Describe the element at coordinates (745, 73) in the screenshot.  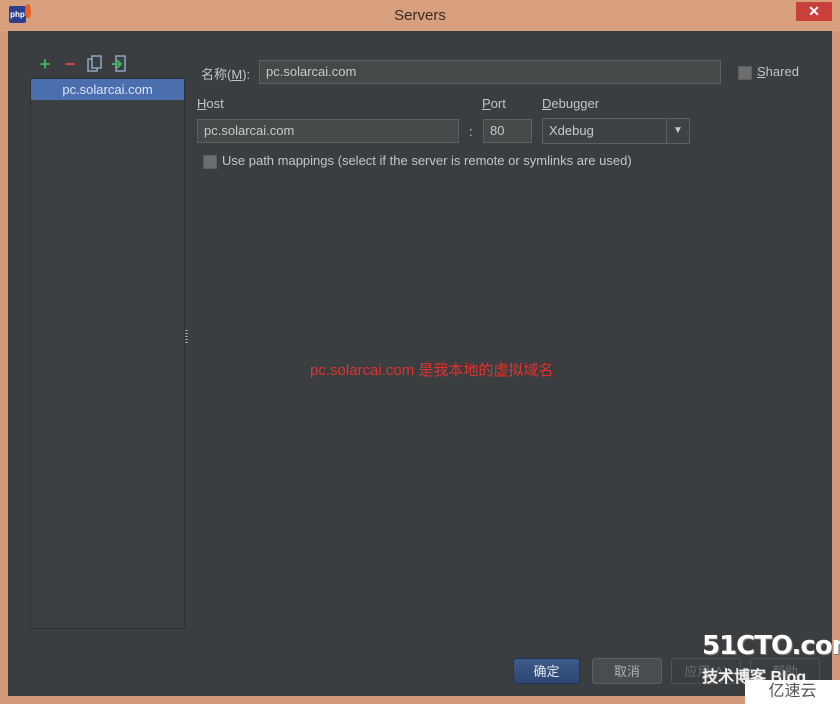
I see `shared-checkbox` at that location.